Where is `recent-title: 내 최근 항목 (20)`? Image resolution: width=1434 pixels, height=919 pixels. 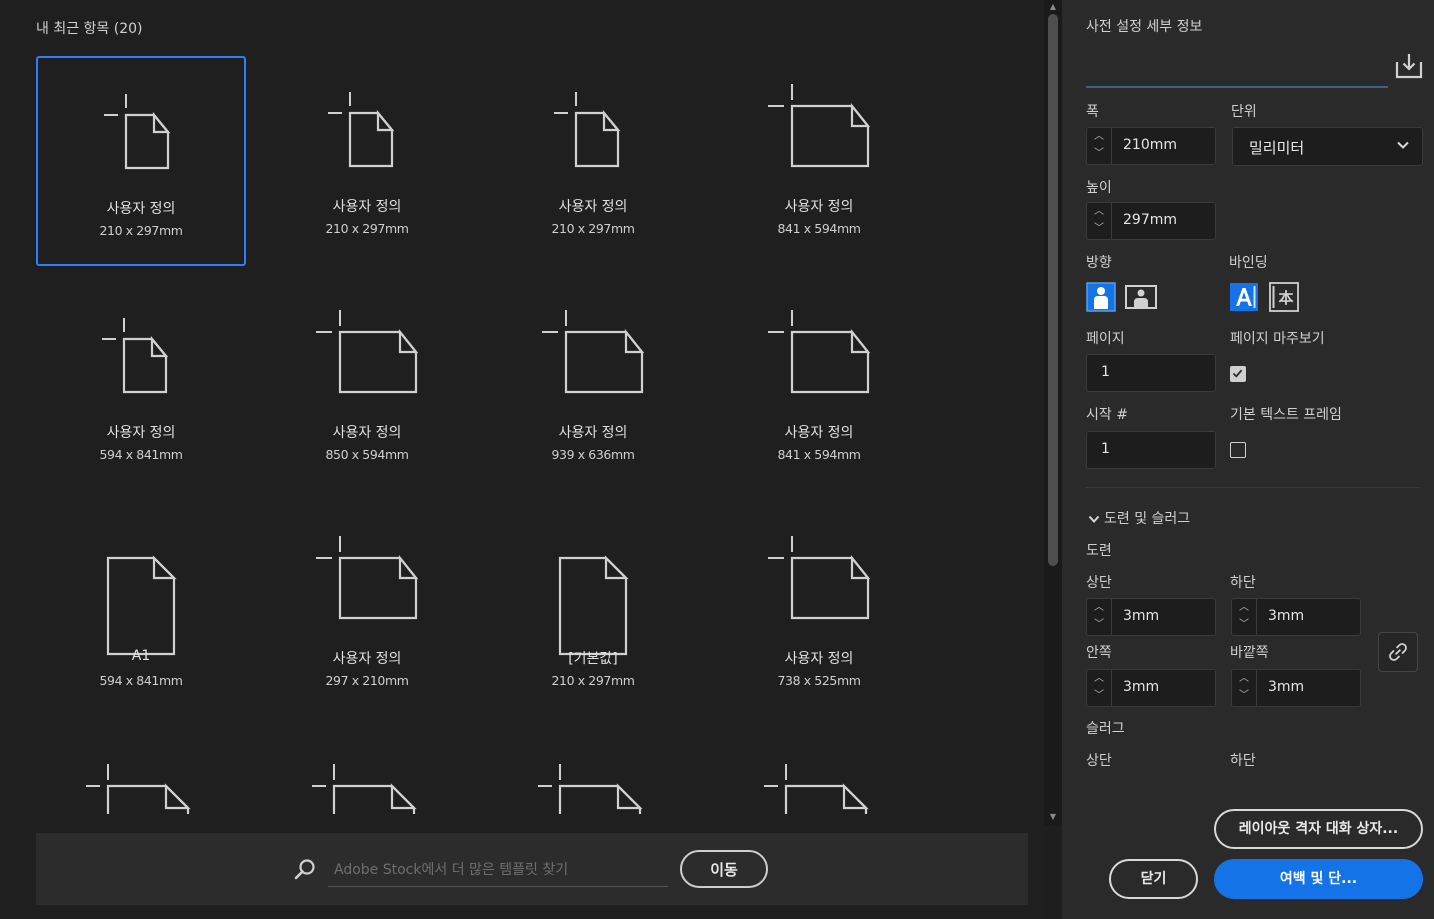 recent-title: 내 최근 항목 (20) is located at coordinates (89, 29).